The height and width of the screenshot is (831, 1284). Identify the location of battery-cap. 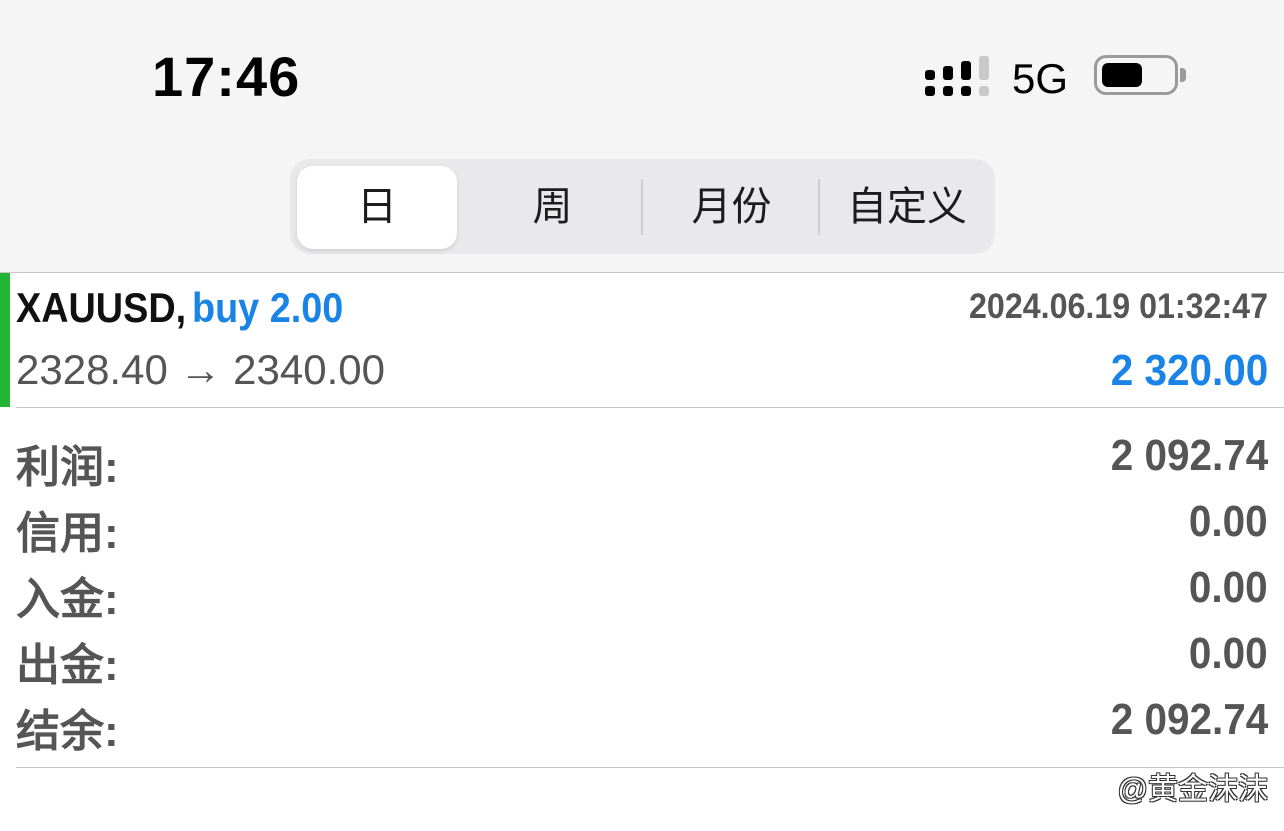
(1183, 75).